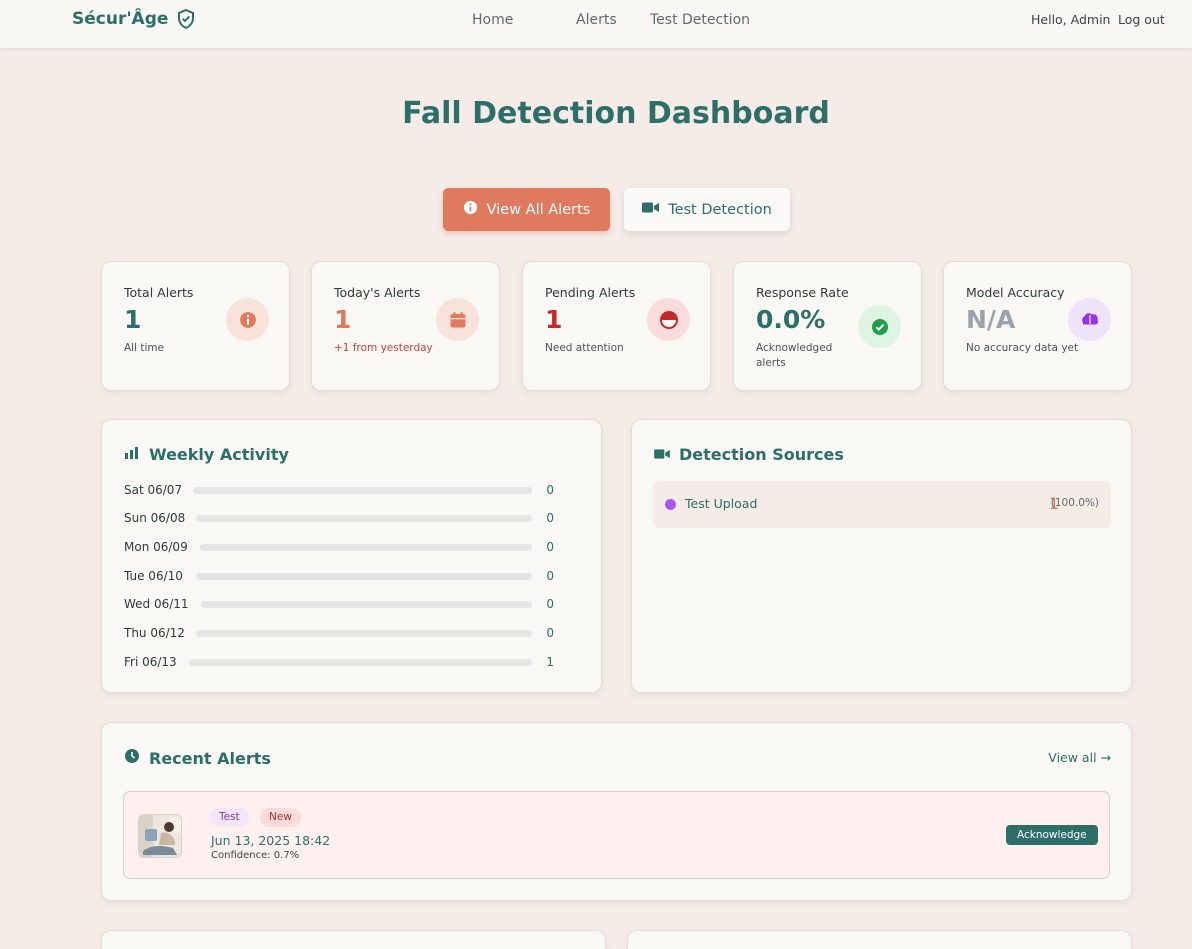 This screenshot has height=949, width=1192. Describe the element at coordinates (159, 292) in the screenshot. I see `stat-label: Total Alerts` at that location.